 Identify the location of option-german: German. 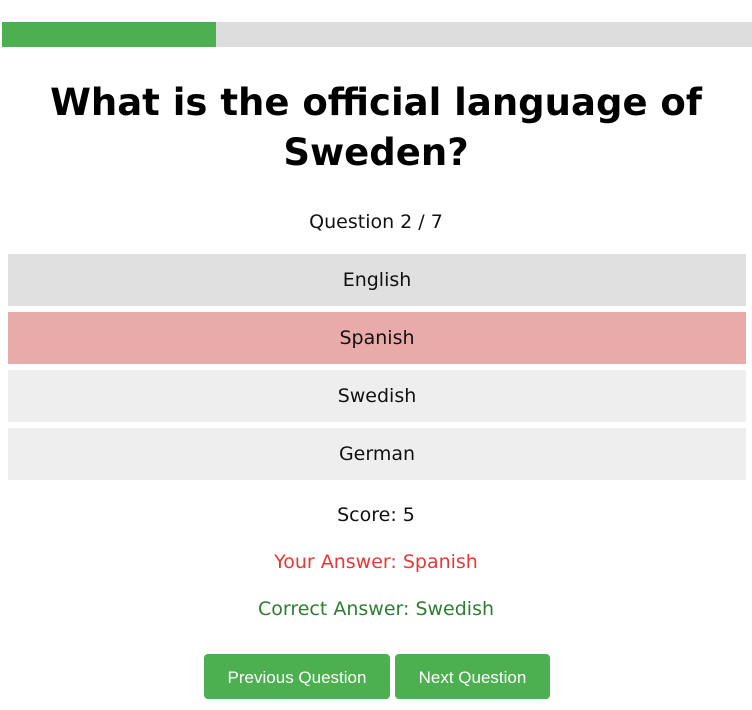
(377, 454).